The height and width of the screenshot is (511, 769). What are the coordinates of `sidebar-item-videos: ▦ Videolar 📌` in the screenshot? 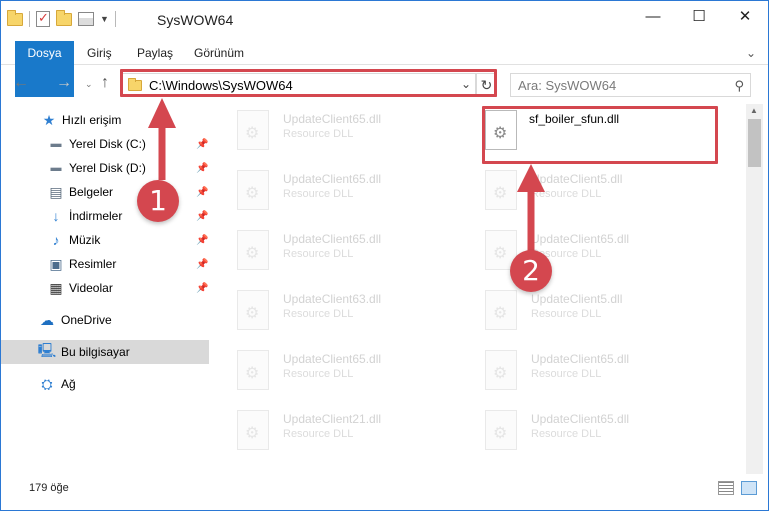 It's located at (105, 288).